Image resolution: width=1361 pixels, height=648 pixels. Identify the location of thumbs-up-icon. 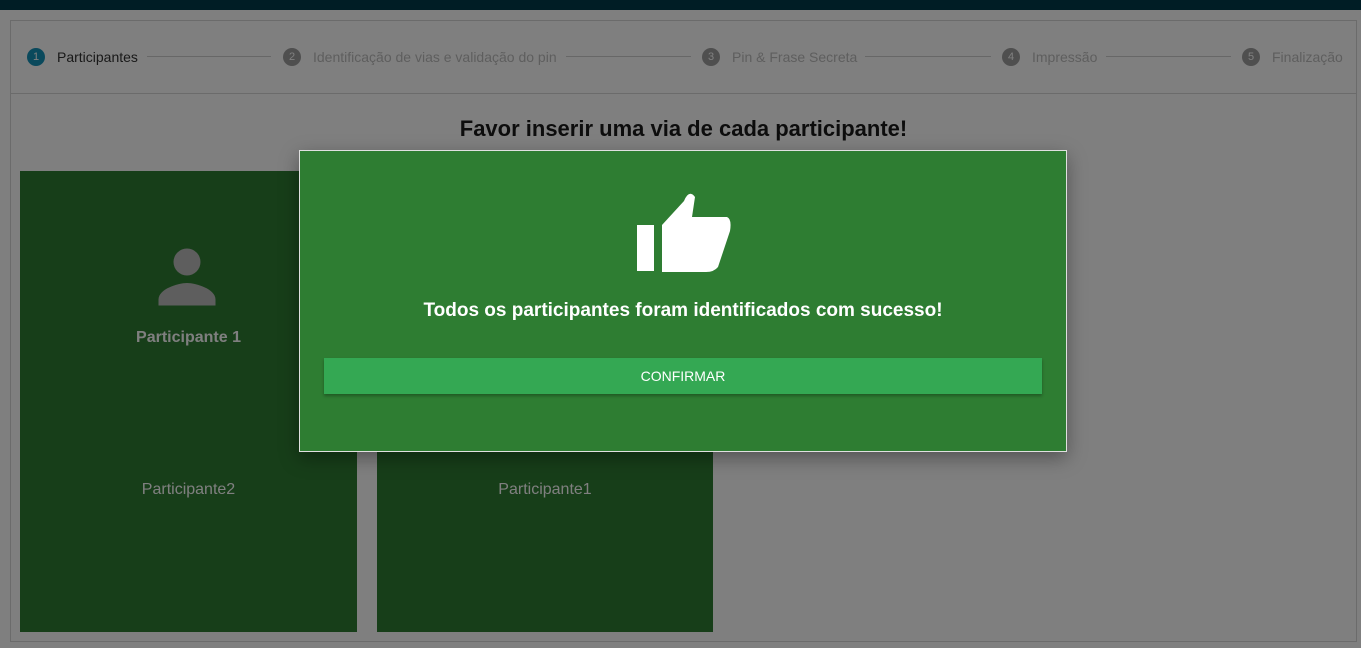
(684, 232).